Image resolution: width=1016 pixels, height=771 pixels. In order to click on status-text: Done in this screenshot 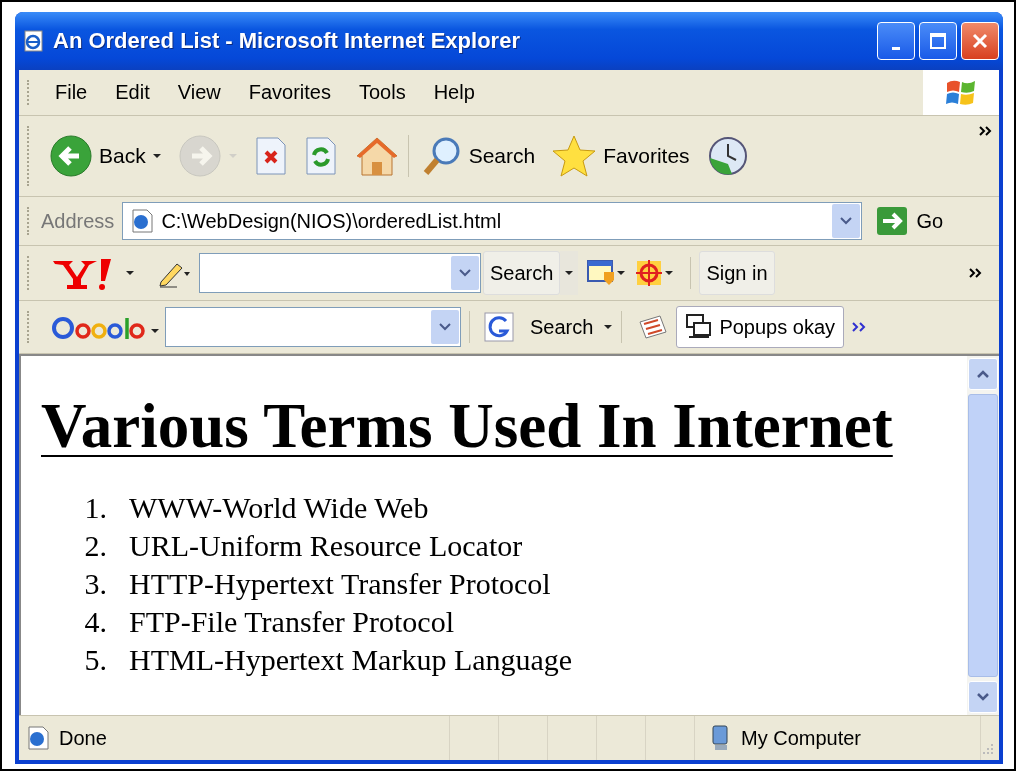, I will do `click(83, 738)`.